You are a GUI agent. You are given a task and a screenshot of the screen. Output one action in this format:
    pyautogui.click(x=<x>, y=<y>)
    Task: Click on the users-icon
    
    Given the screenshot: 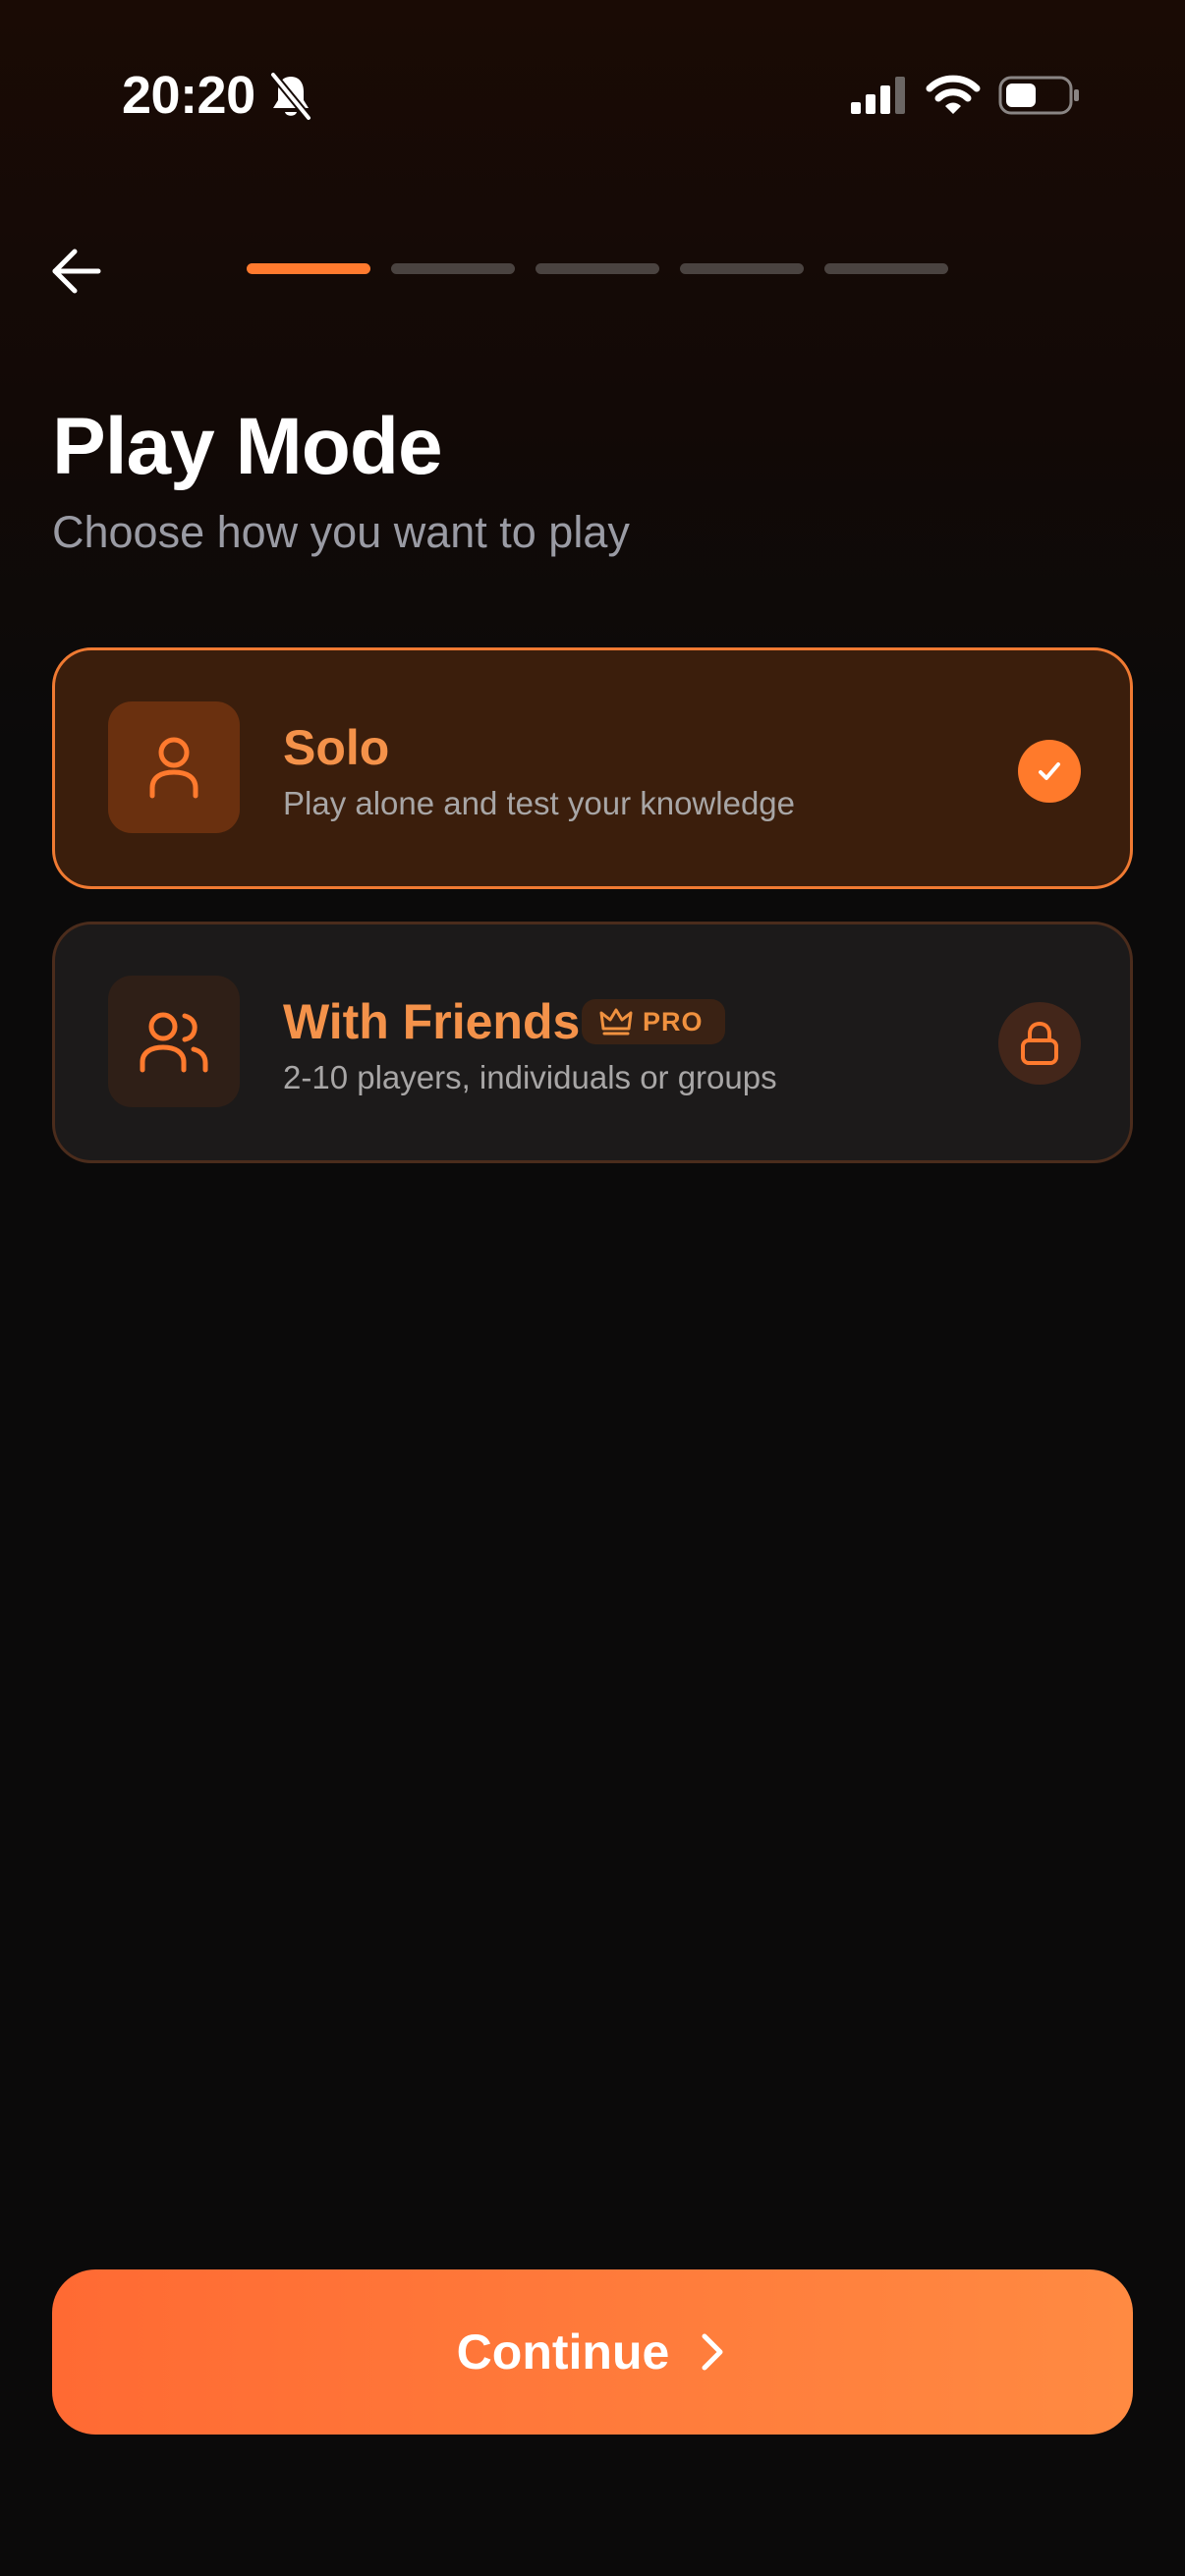 What is the action you would take?
    pyautogui.click(x=174, y=1042)
    